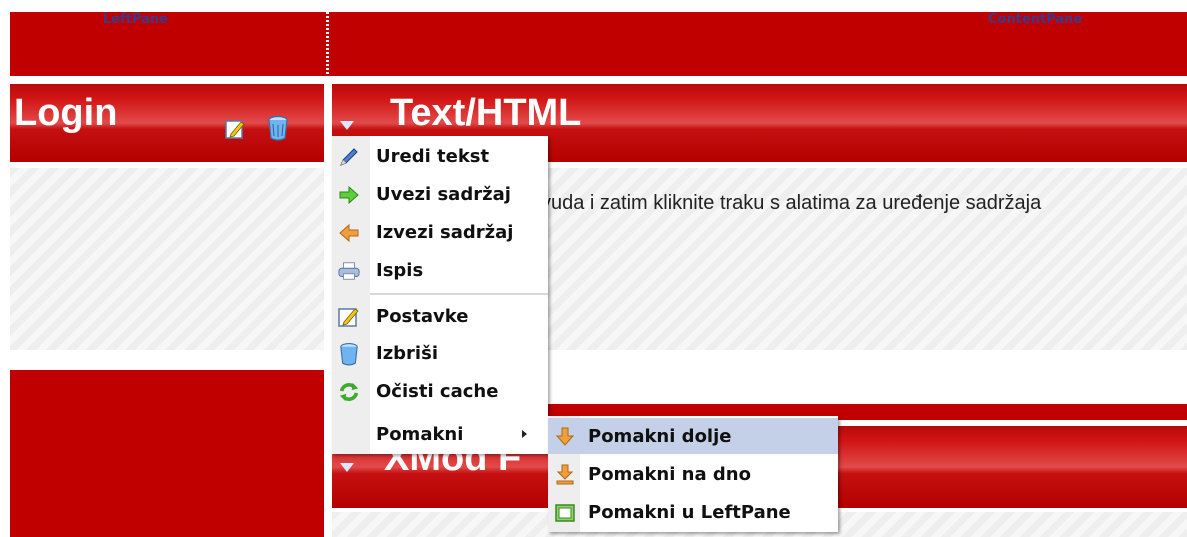 Image resolution: width=1187 pixels, height=537 pixels. Describe the element at coordinates (1035, 19) in the screenshot. I see `content-pane-label: ContentPane` at that location.